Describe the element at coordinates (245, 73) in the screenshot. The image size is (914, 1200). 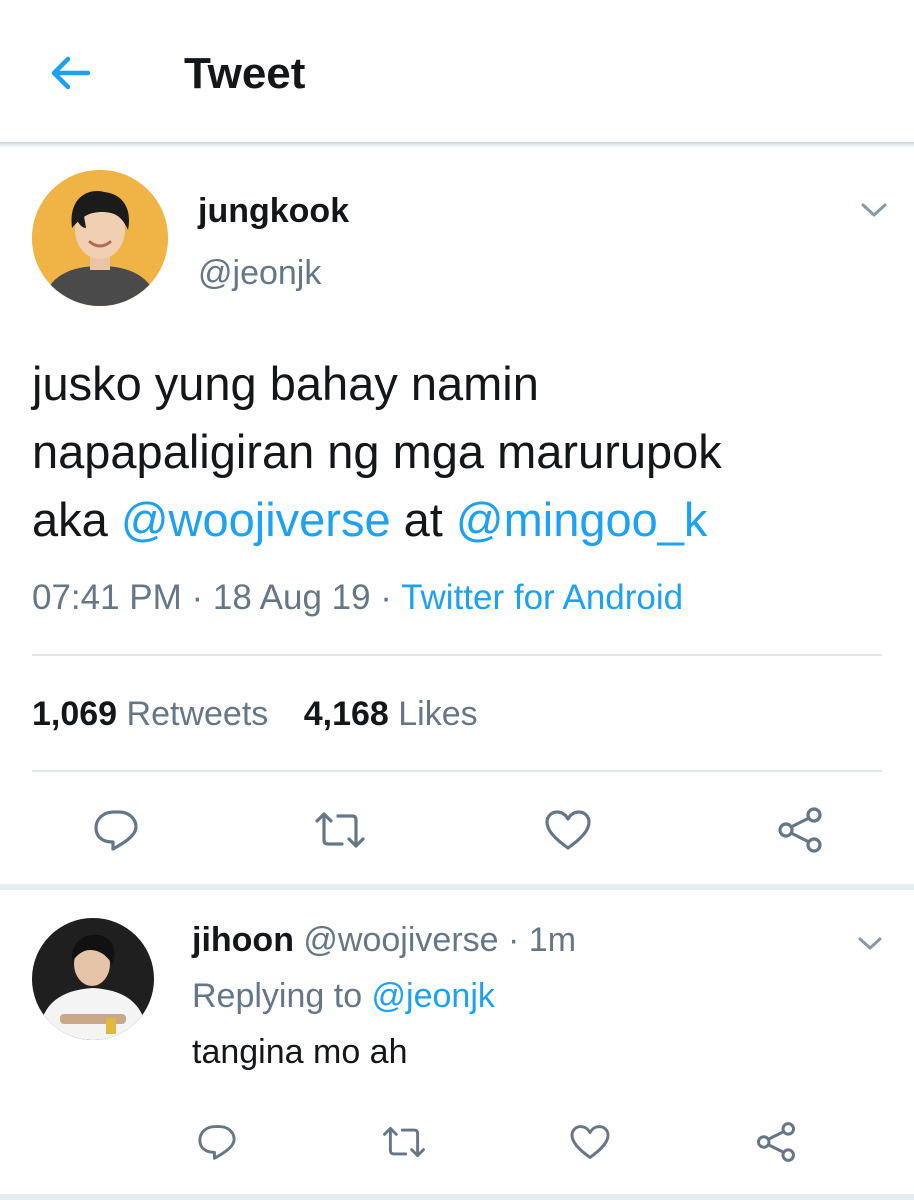
I see `page-title: Tweet` at that location.